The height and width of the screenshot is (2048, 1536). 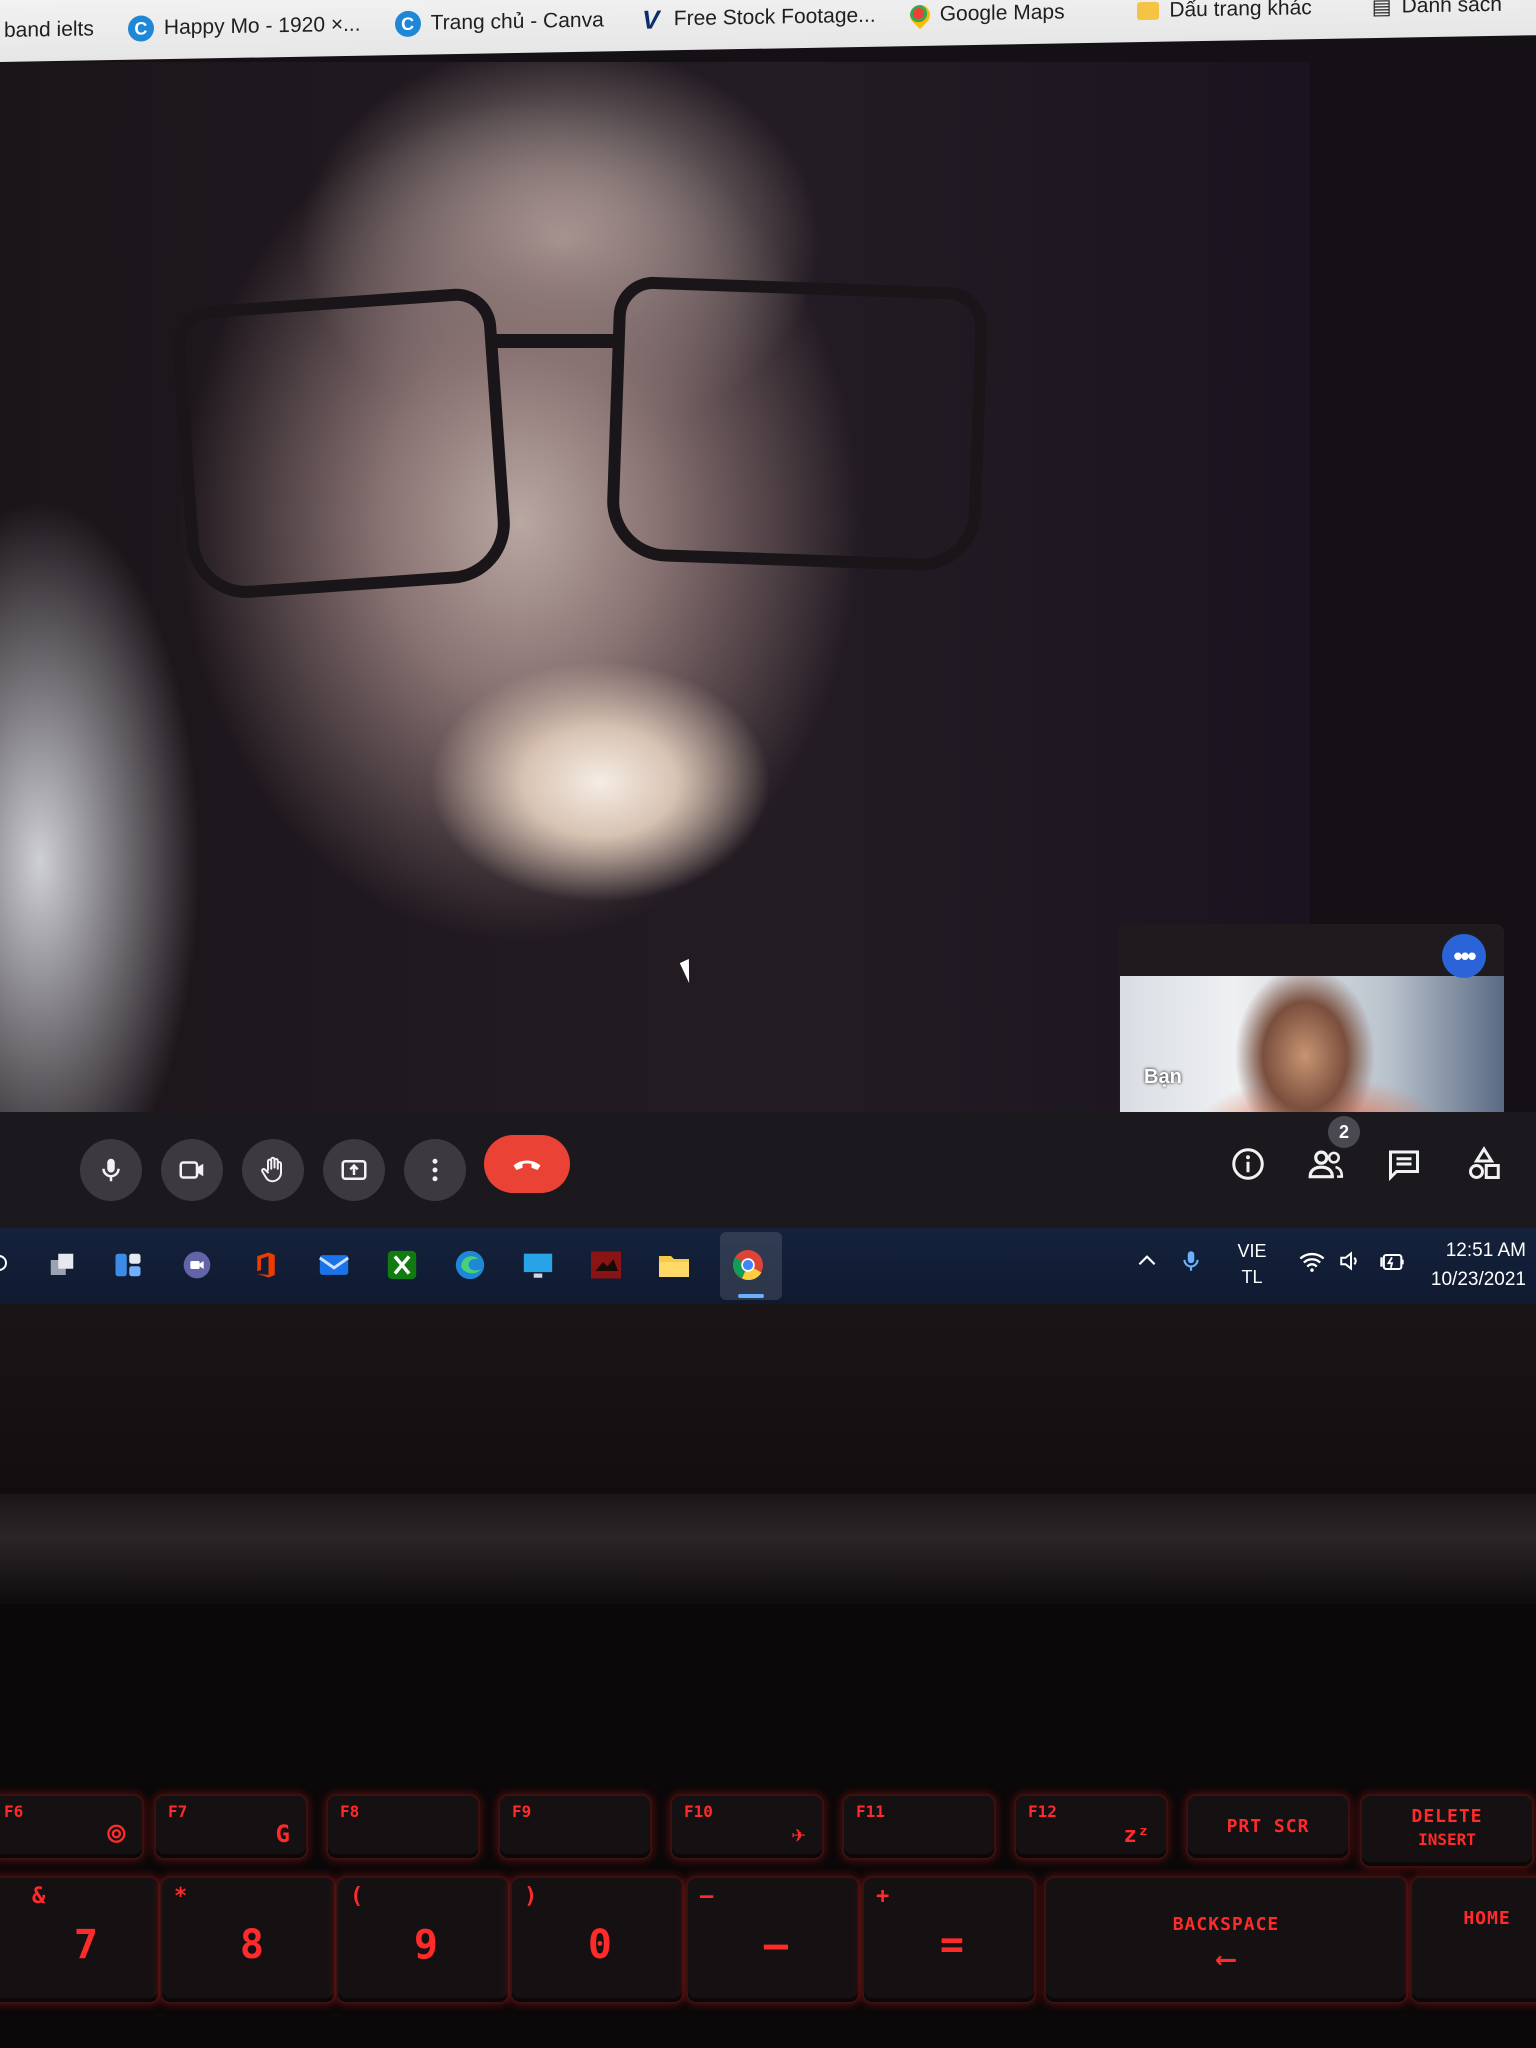 I want to click on people-icon, so click(x=1326, y=1164).